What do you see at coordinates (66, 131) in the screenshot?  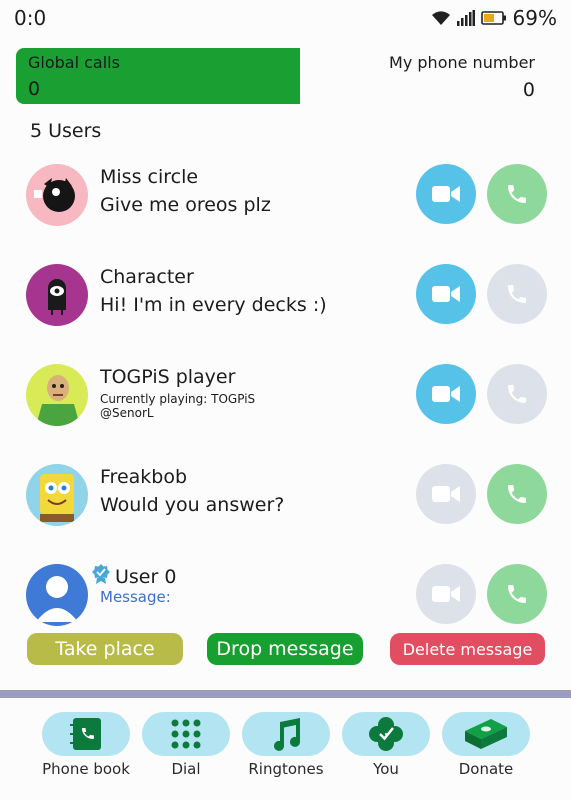 I see `users-count: 5 Users` at bounding box center [66, 131].